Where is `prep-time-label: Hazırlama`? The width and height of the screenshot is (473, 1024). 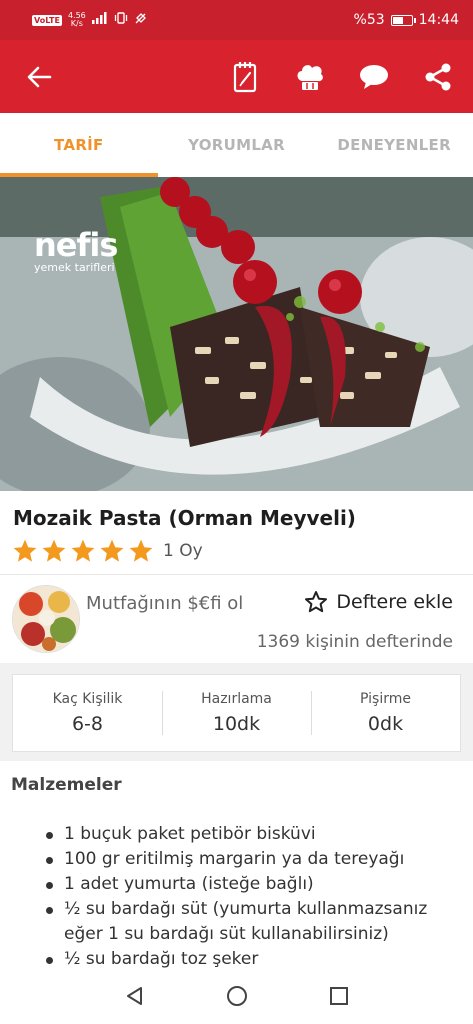 prep-time-label: Hazırlama is located at coordinates (236, 699).